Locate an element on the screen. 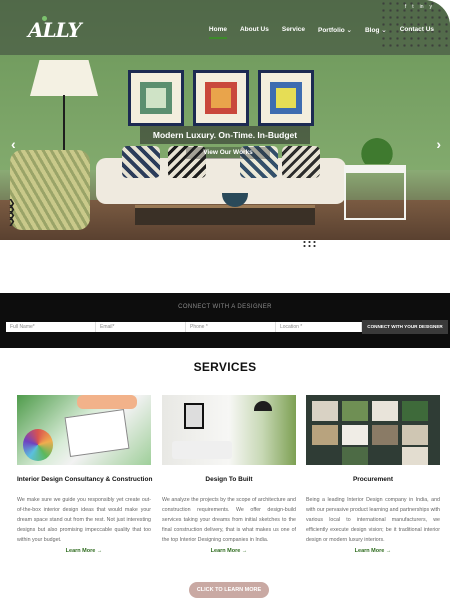  view-works-link: View Our Works is located at coordinates (228, 153).